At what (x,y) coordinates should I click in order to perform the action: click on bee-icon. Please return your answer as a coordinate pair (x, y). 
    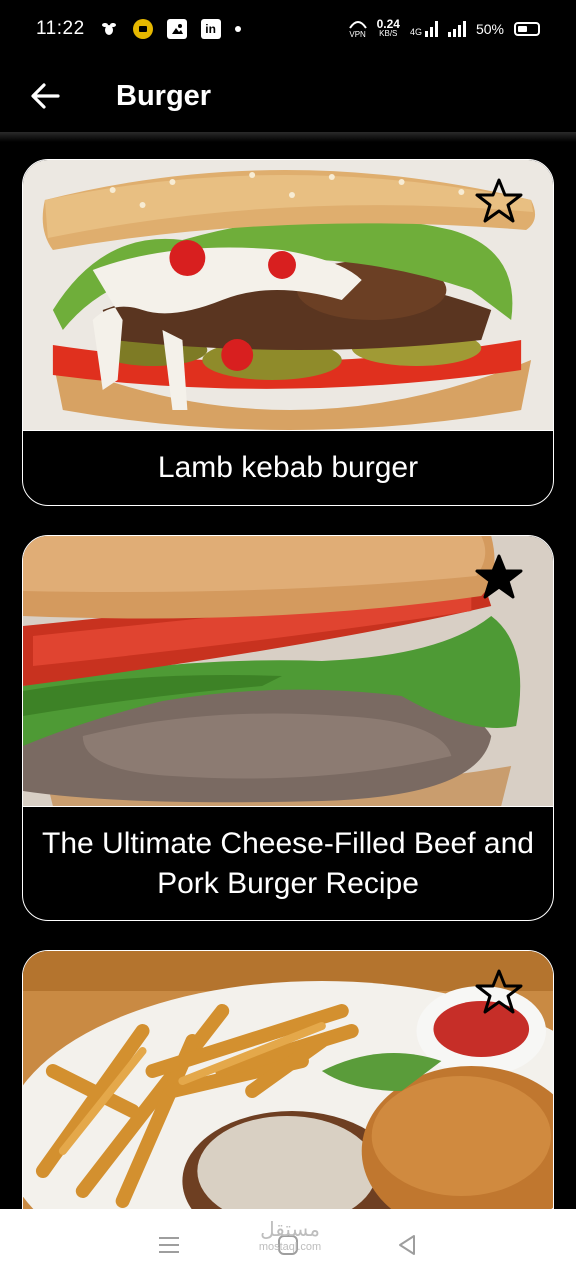
    Looking at the image, I should click on (109, 29).